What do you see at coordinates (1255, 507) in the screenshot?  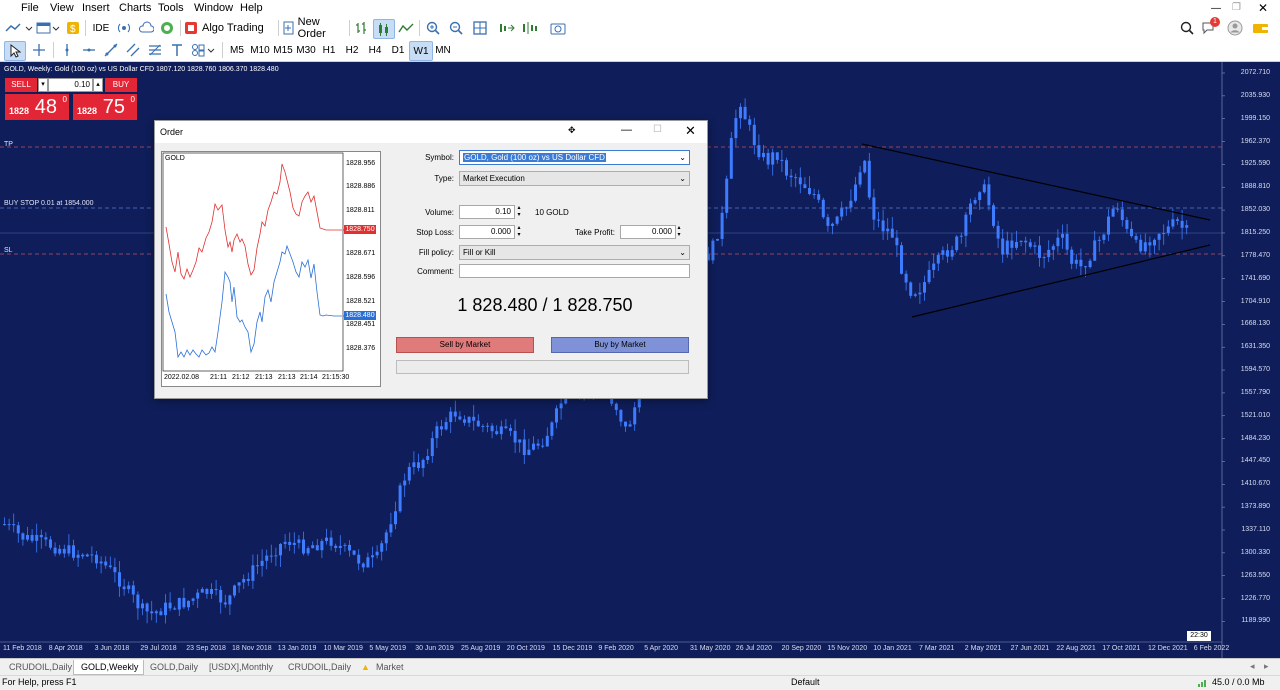 I see `price-axis-label: 1373.890` at bounding box center [1255, 507].